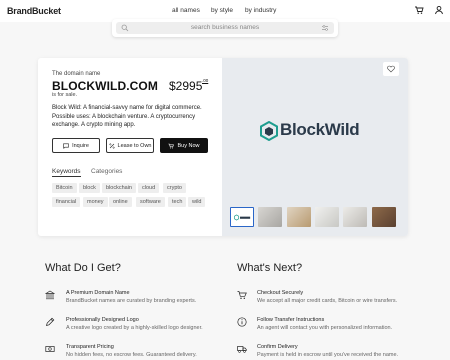 The height and width of the screenshot is (360, 450). I want to click on lease-to-own-button: Lease to Own, so click(130, 145).